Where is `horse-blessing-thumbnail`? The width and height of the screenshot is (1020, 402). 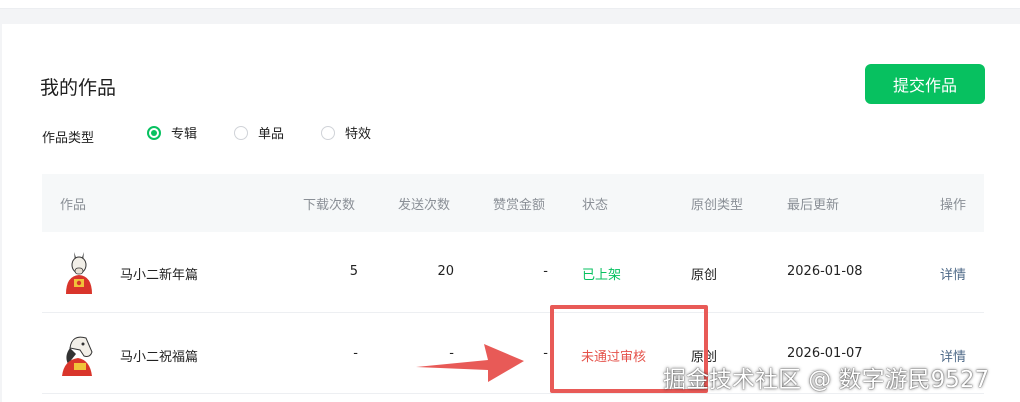 horse-blessing-thumbnail is located at coordinates (77, 356).